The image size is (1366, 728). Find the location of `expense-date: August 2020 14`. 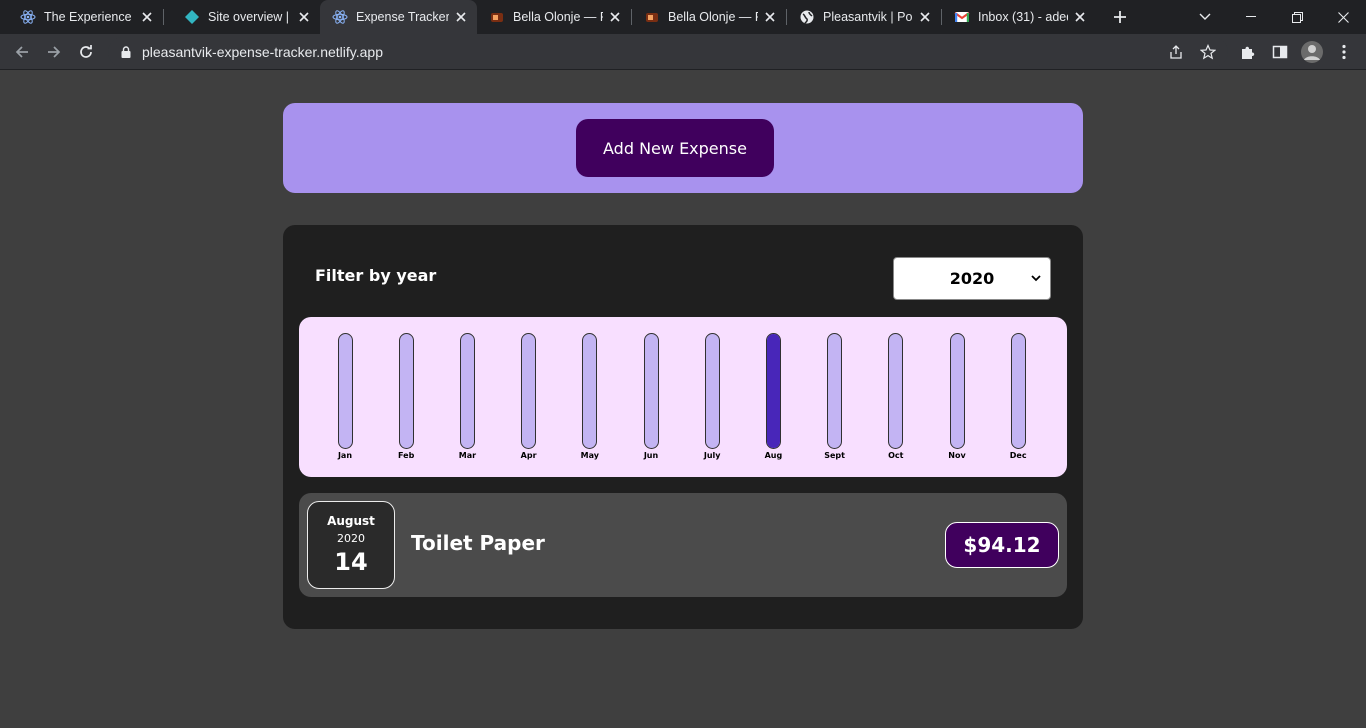

expense-date: August 2020 14 is located at coordinates (351, 545).